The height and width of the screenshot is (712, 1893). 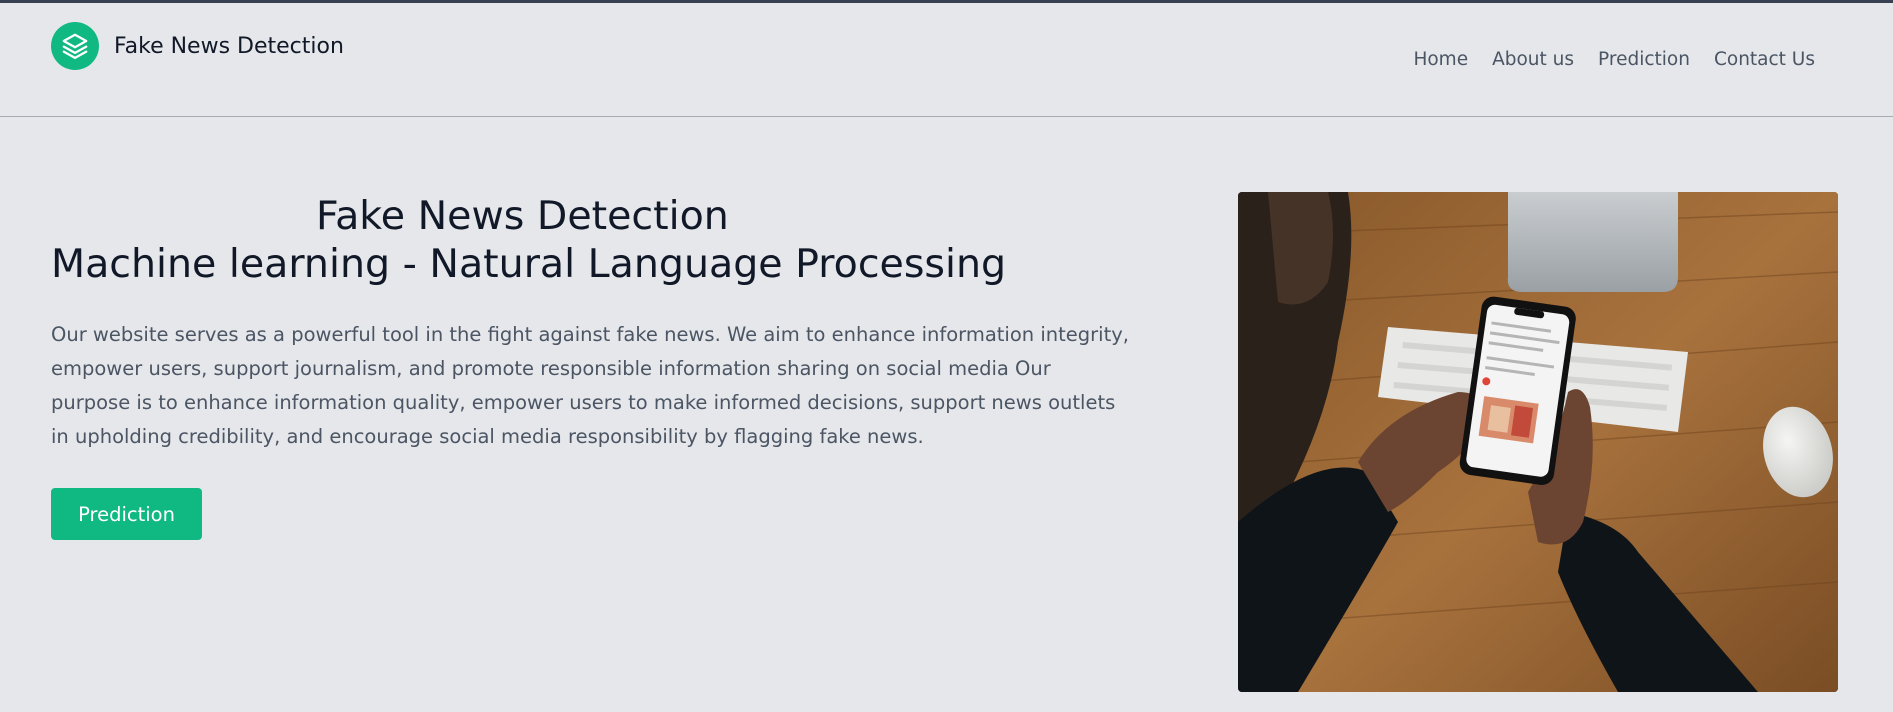 I want to click on prediction-button: Prediction, so click(x=126, y=514).